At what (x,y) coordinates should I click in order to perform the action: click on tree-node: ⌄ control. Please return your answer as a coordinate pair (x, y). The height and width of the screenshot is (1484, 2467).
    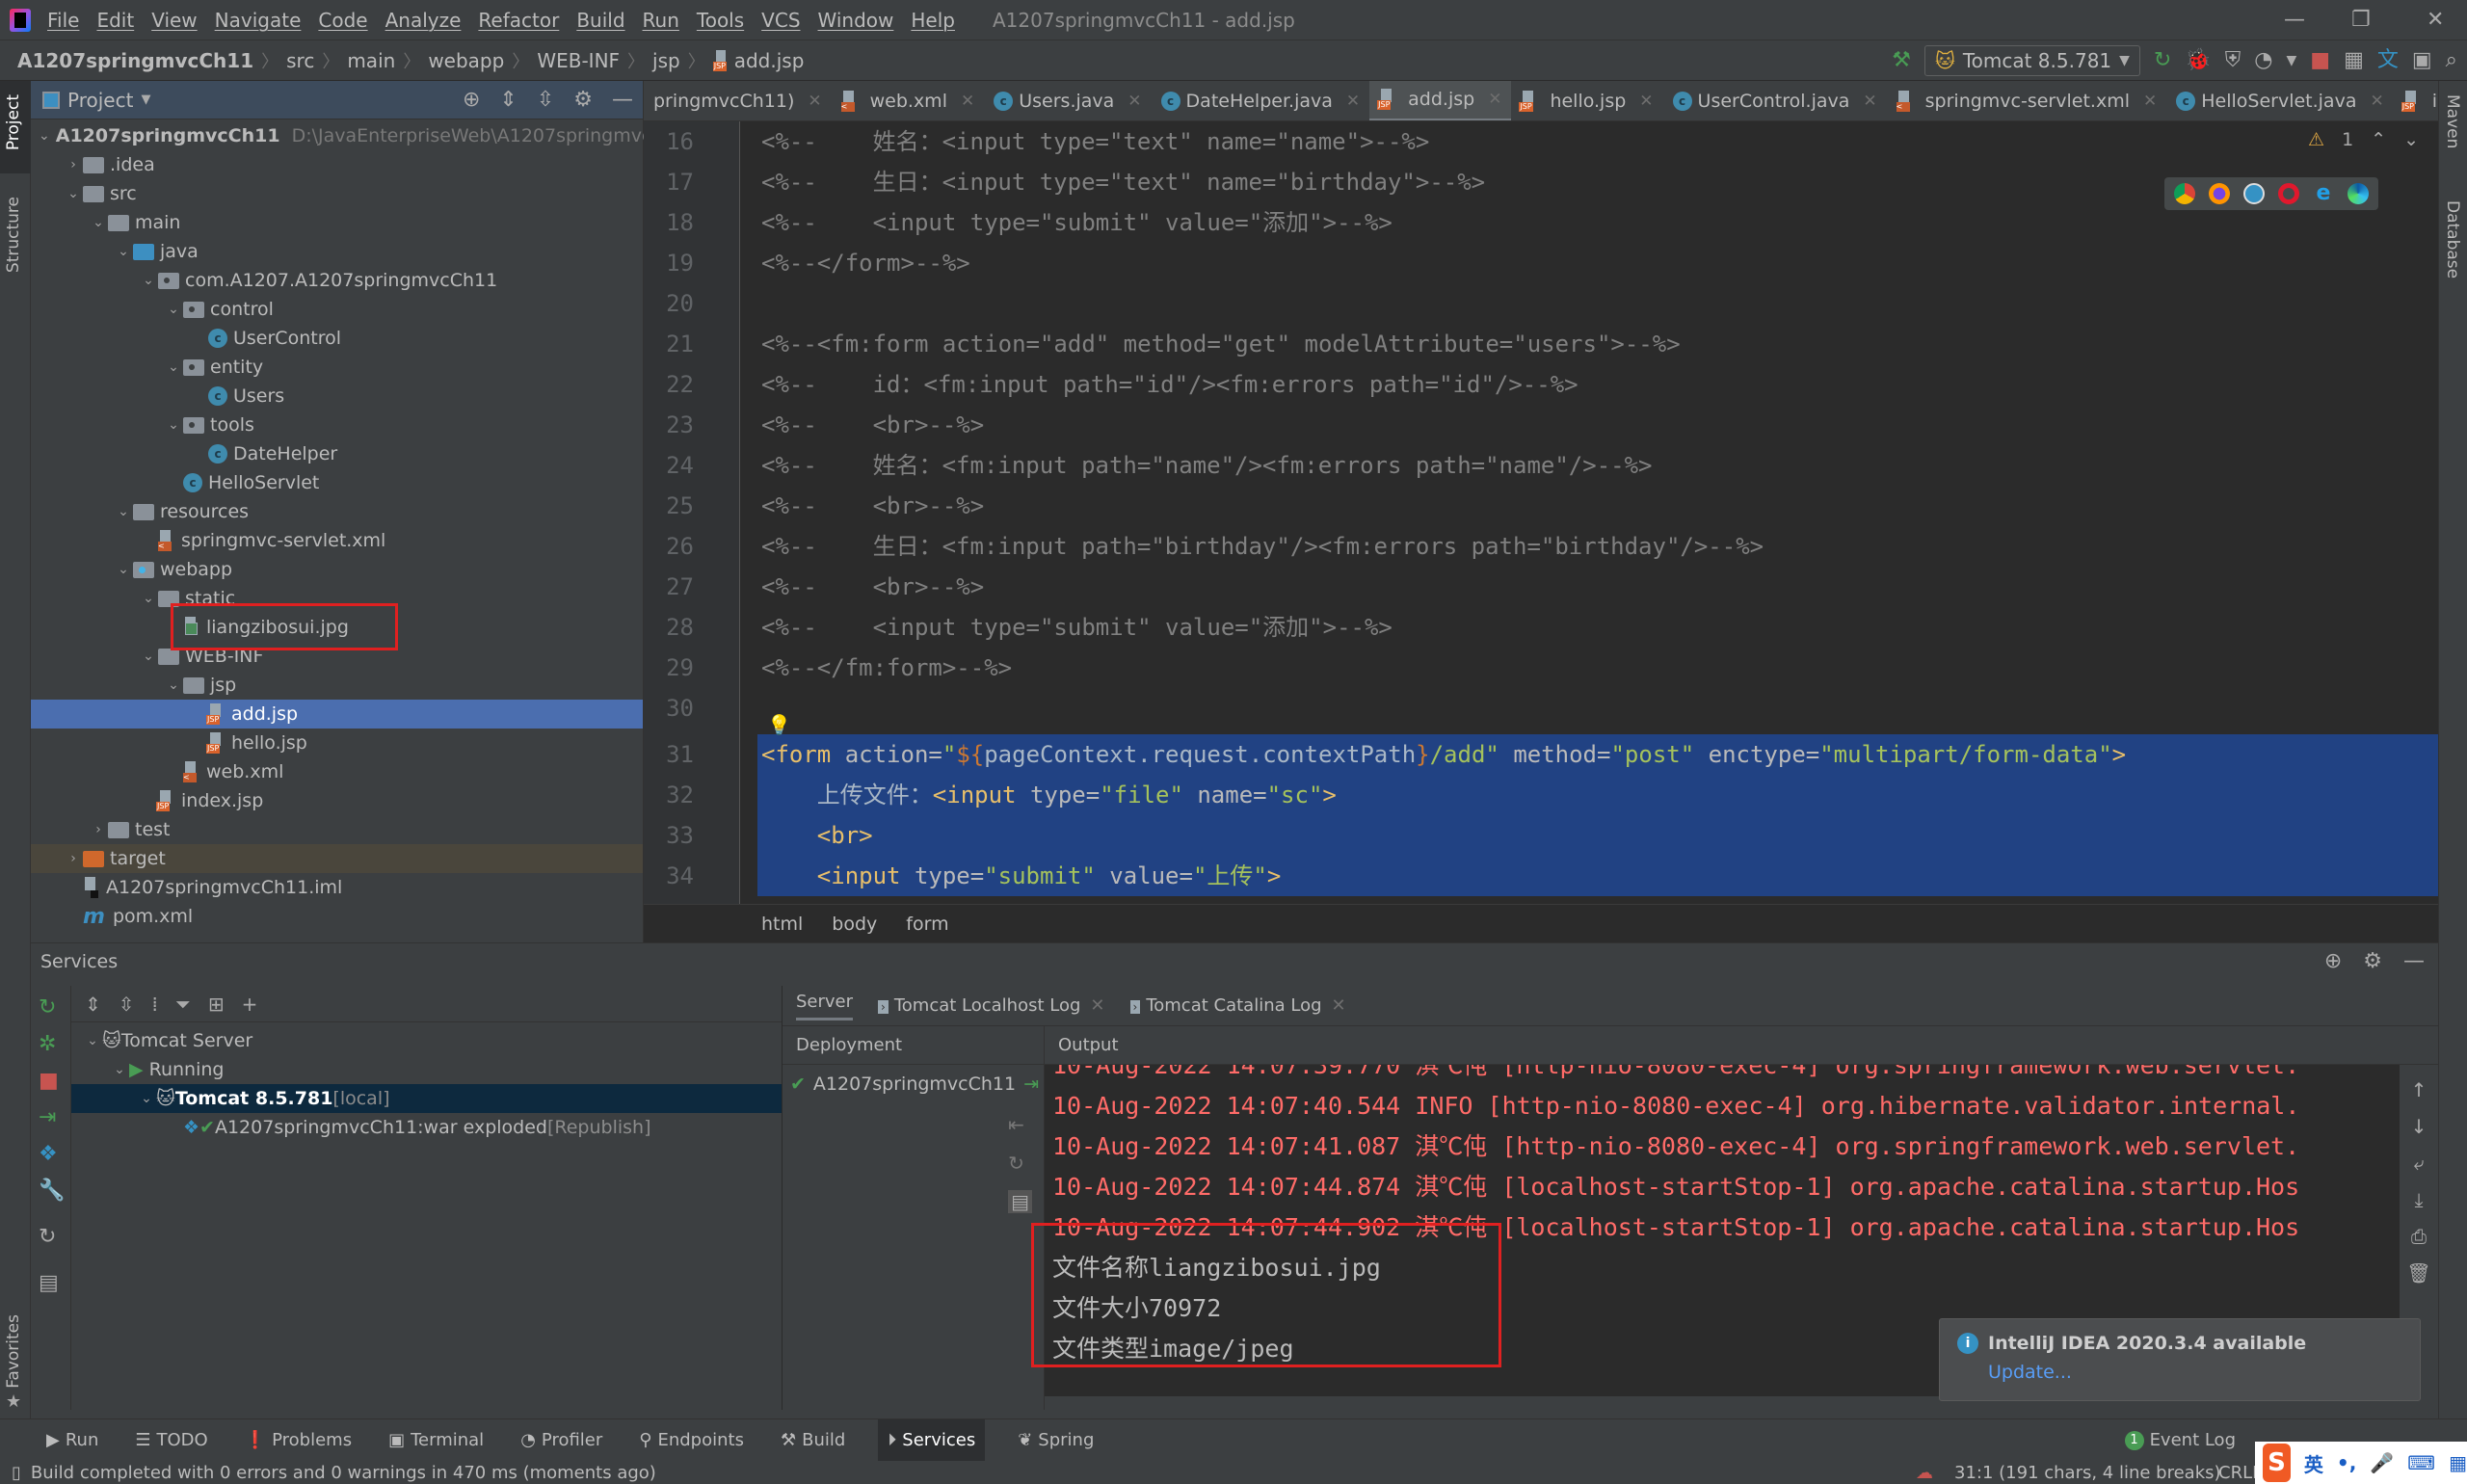
    Looking at the image, I should click on (337, 309).